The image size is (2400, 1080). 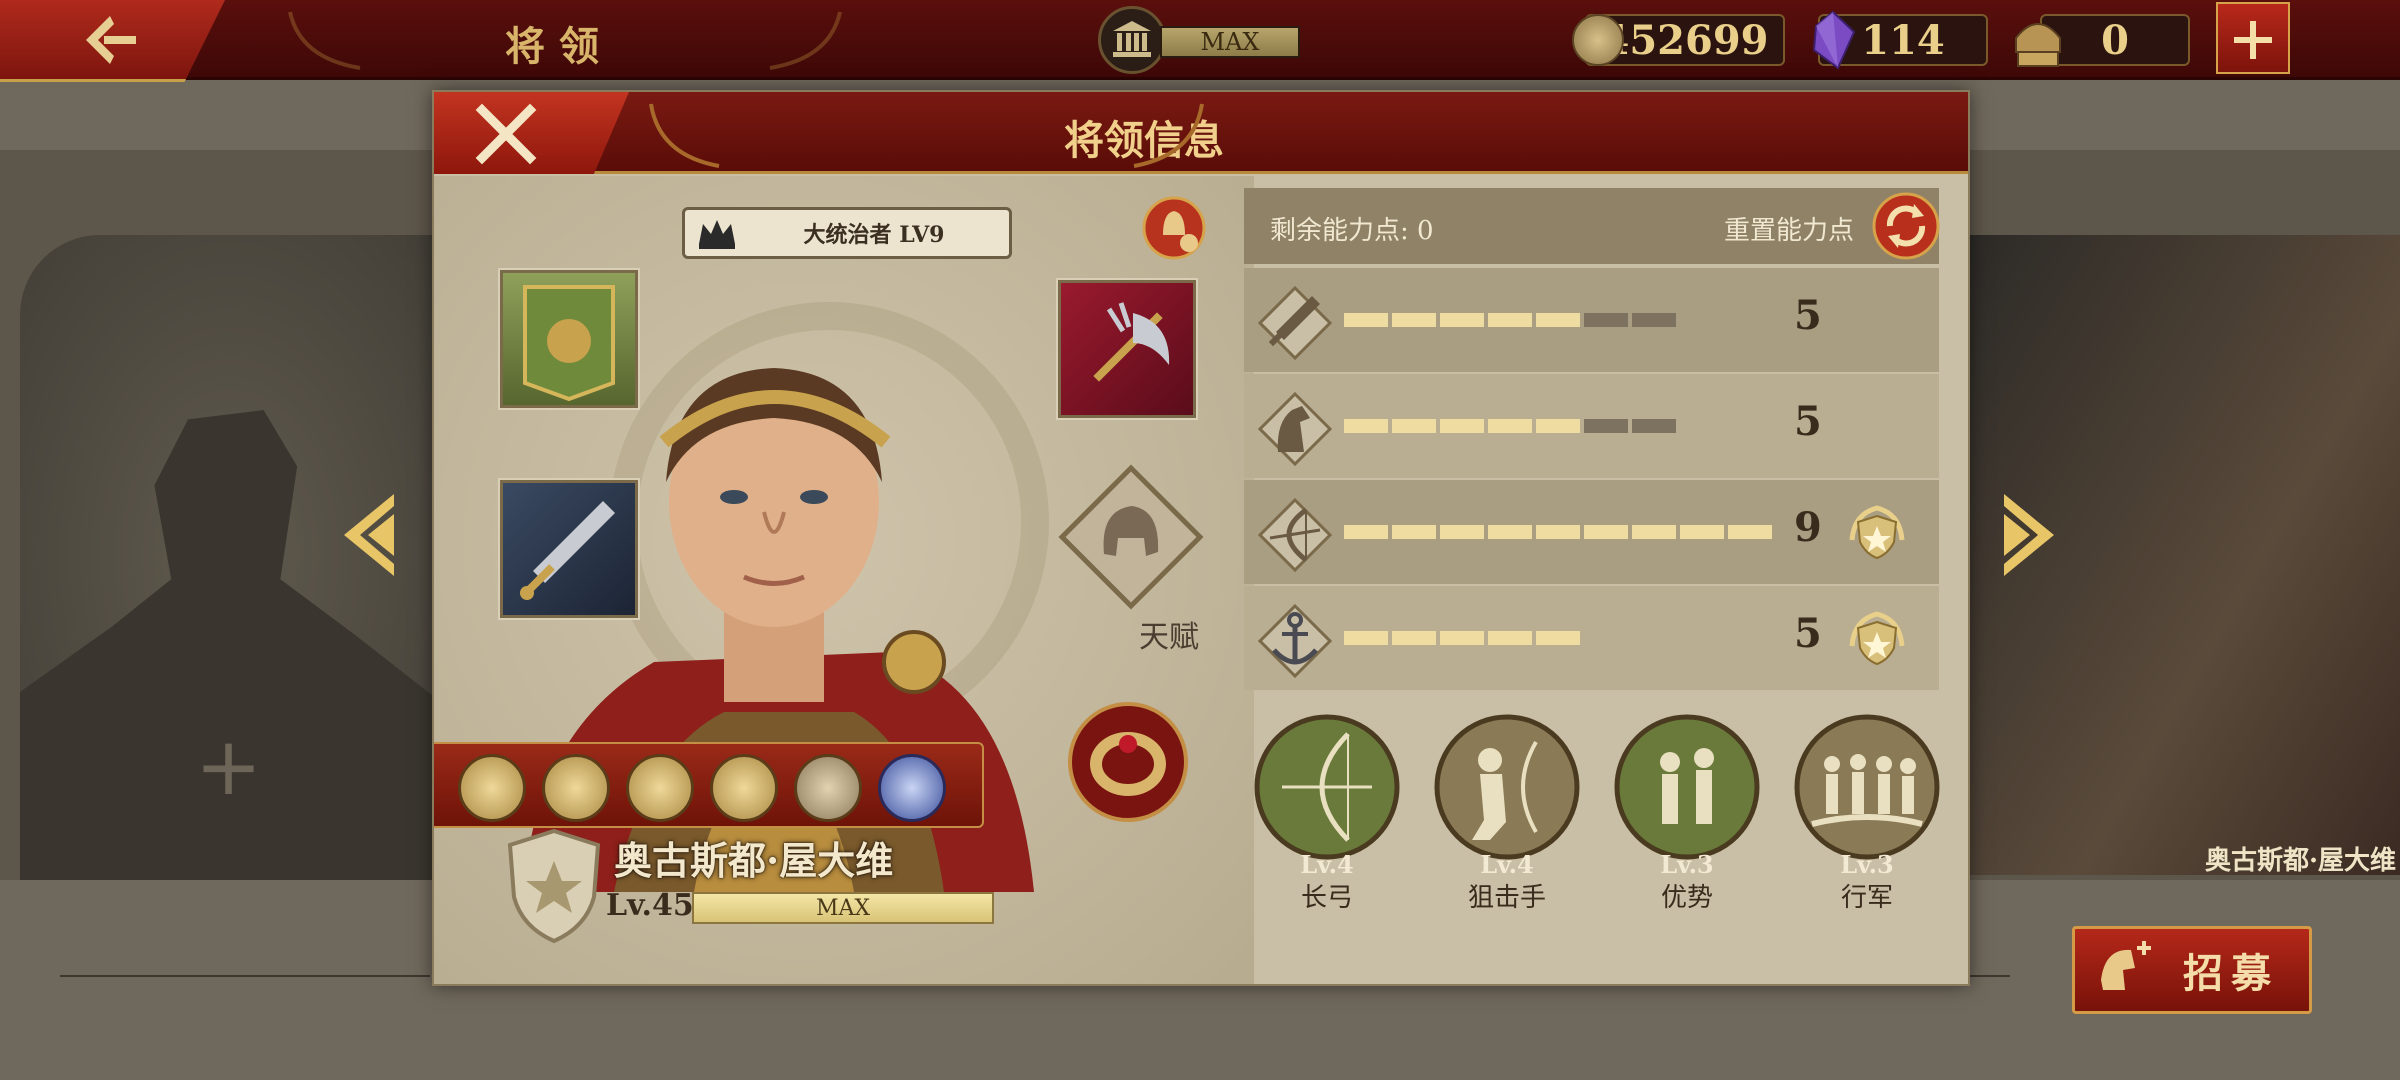 What do you see at coordinates (1685, 40) in the screenshot?
I see `coin-value: 452699` at bounding box center [1685, 40].